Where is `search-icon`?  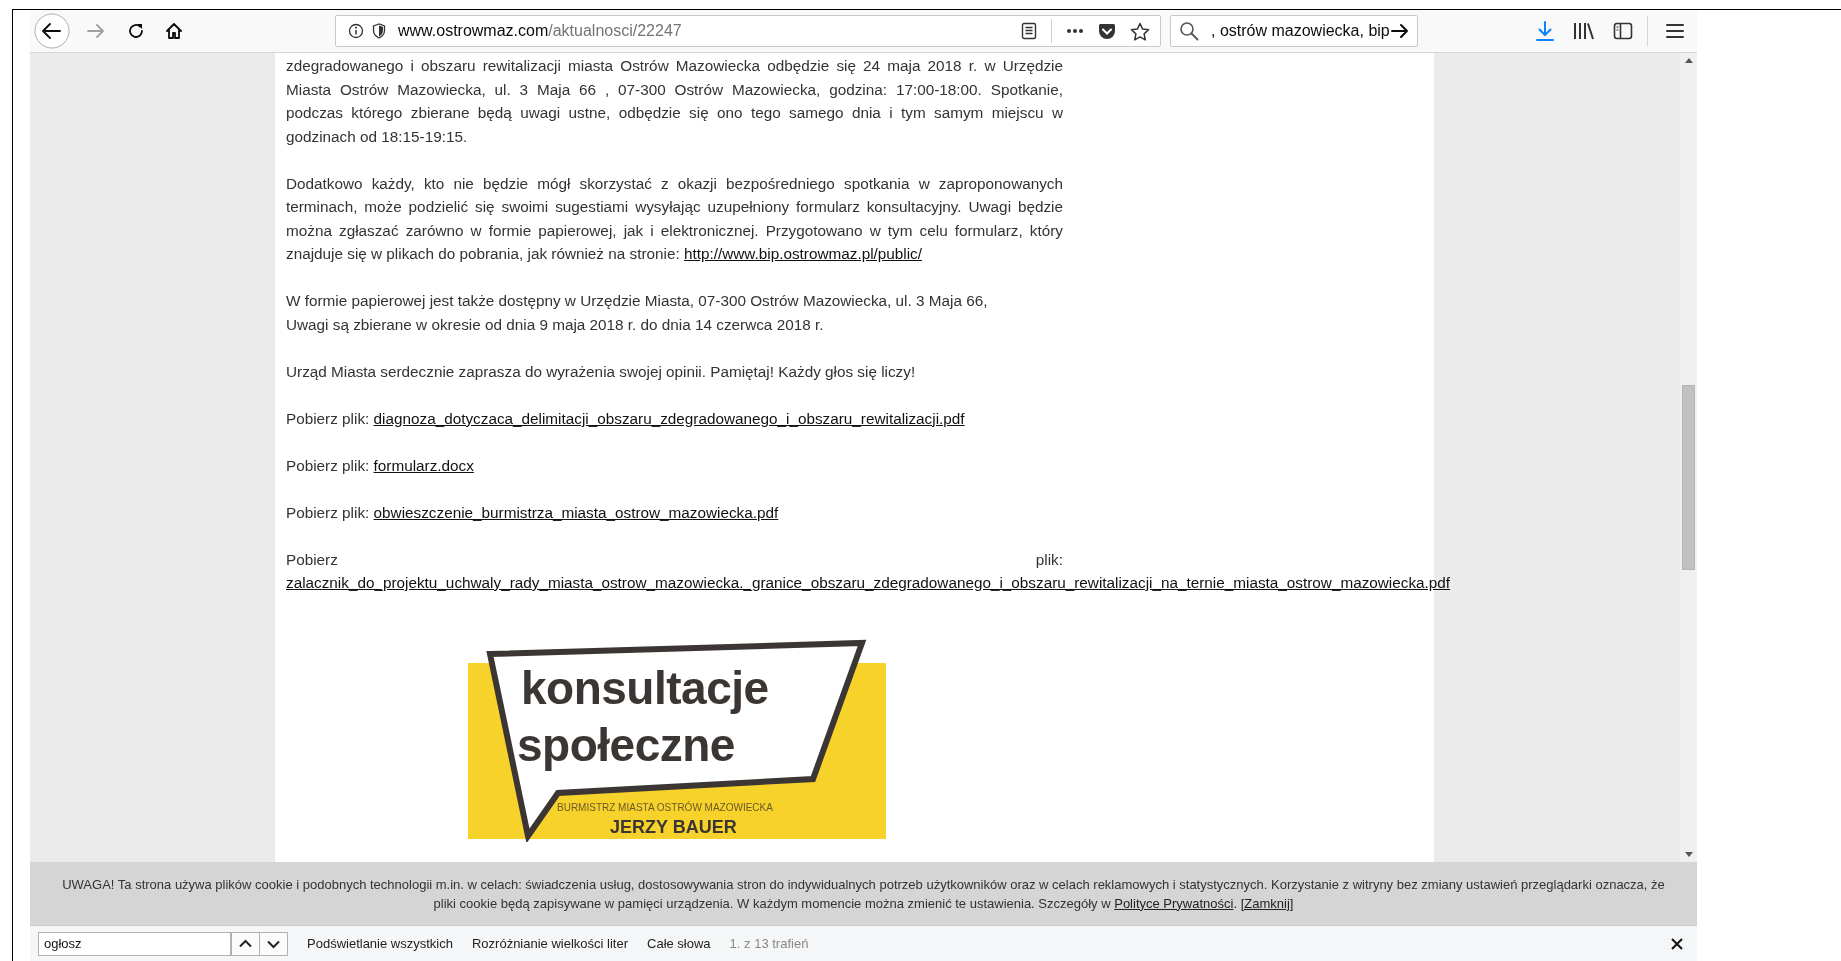 search-icon is located at coordinates (1189, 31).